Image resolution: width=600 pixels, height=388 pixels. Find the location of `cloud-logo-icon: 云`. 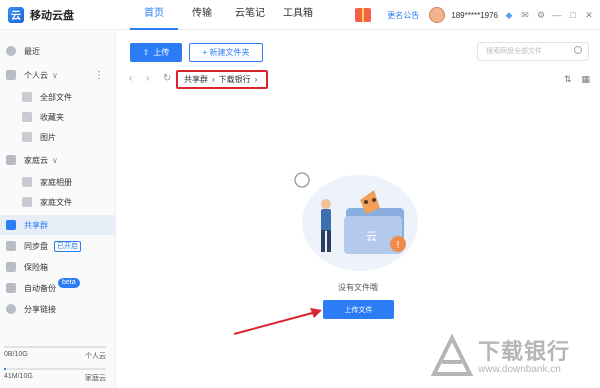

cloud-logo-icon: 云 is located at coordinates (16, 14).